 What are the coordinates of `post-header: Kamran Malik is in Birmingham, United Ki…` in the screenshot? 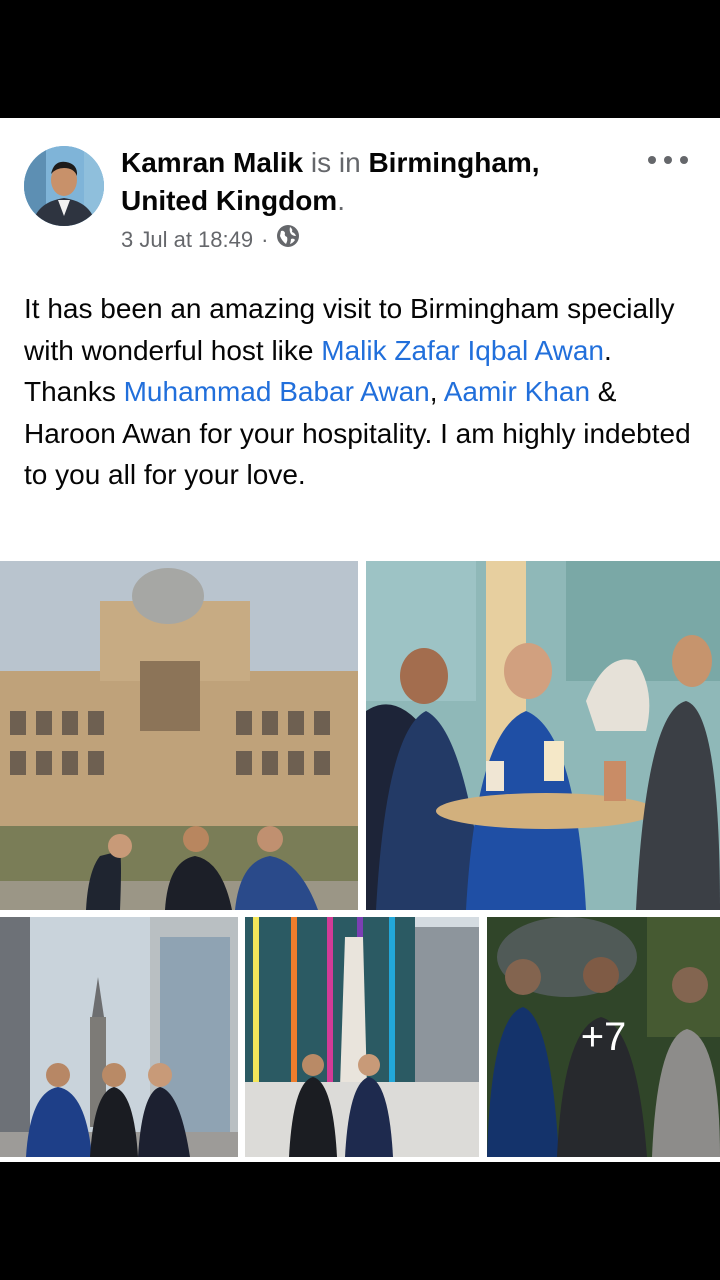 It's located at (371, 182).